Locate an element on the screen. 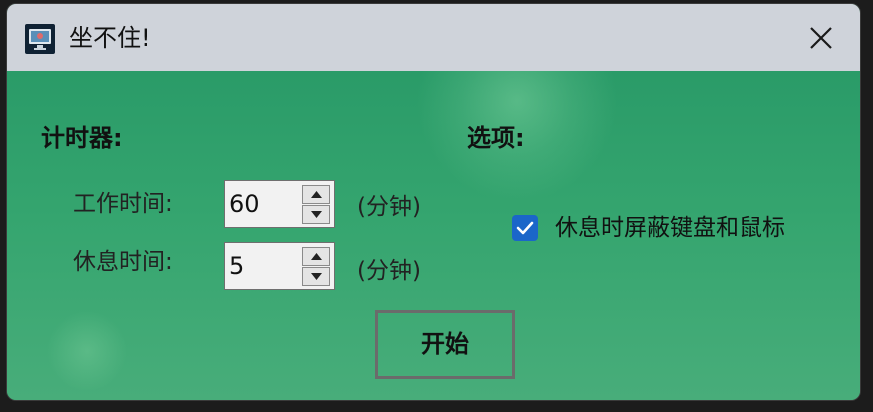 The height and width of the screenshot is (412, 873). work-time-decrement-button is located at coordinates (316, 214).